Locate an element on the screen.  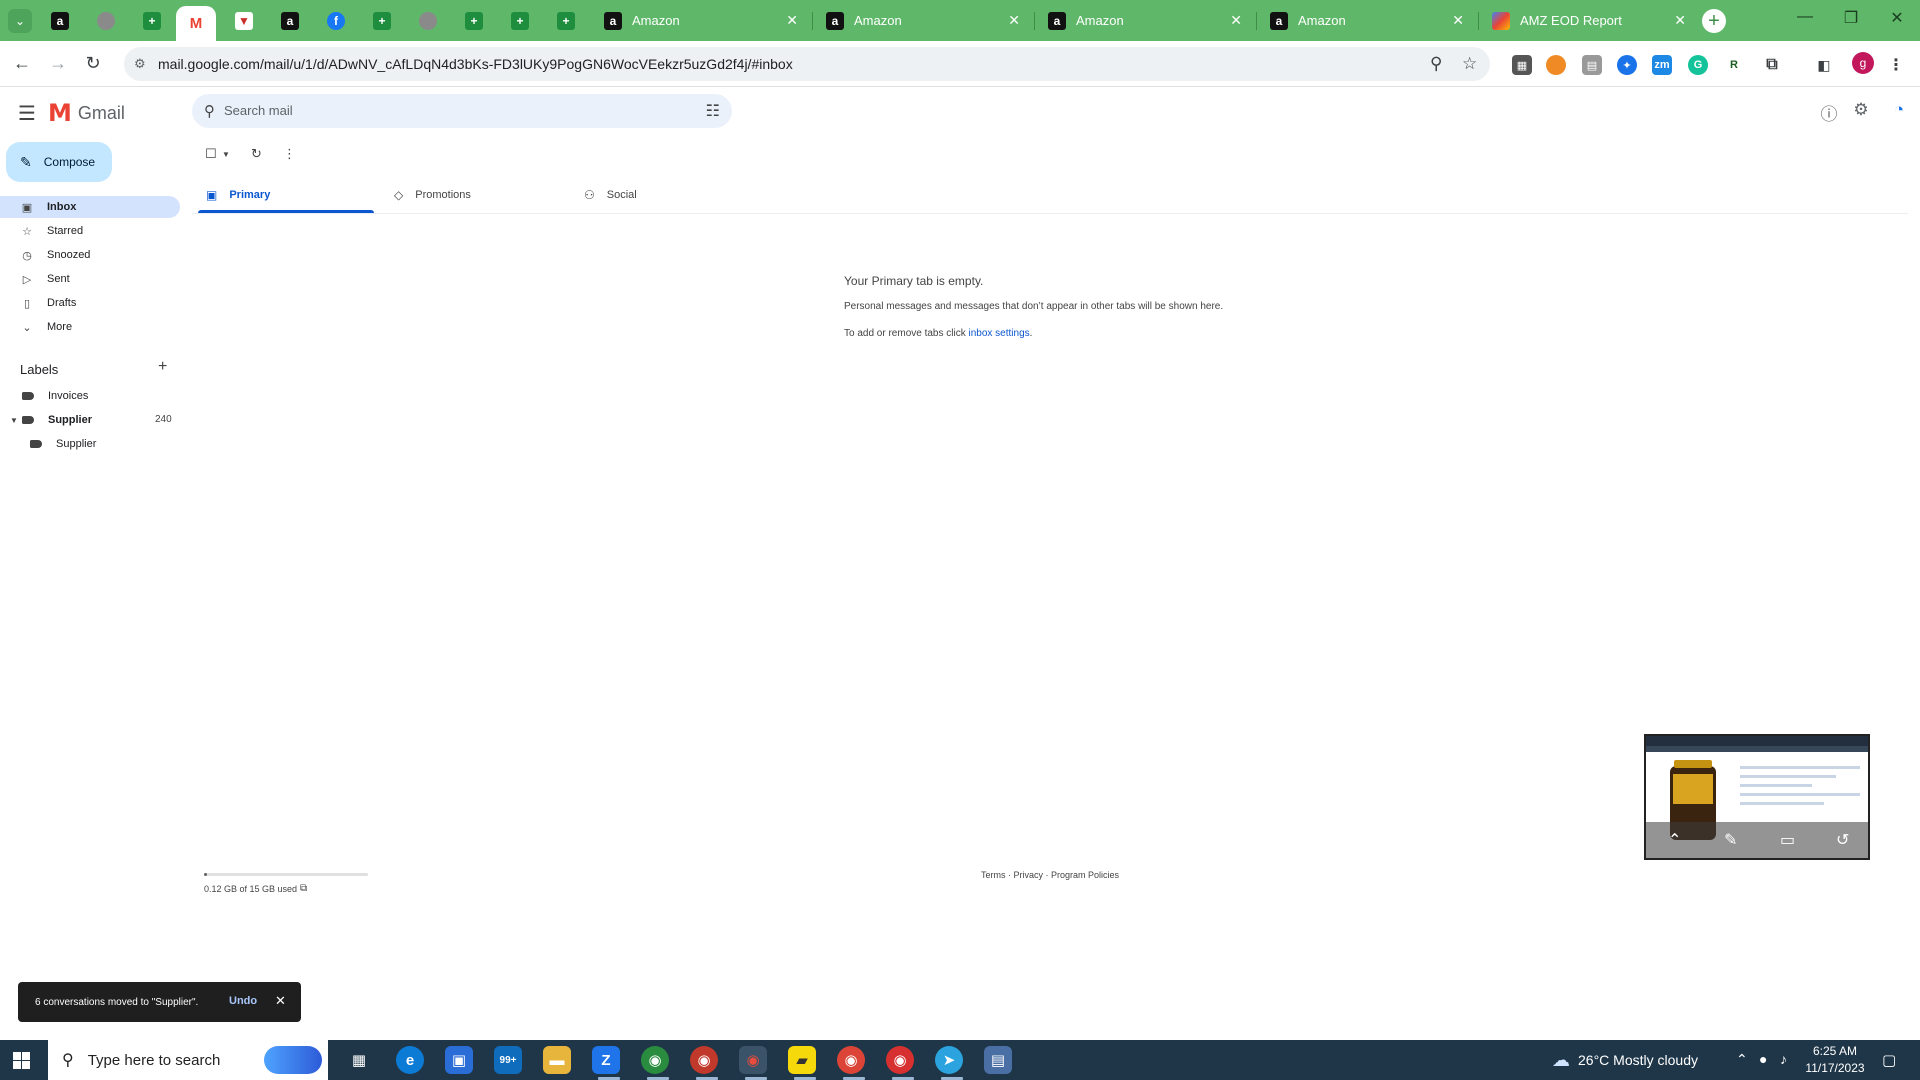
back-to-tab-icon: ↺ is located at coordinates (1842, 840).